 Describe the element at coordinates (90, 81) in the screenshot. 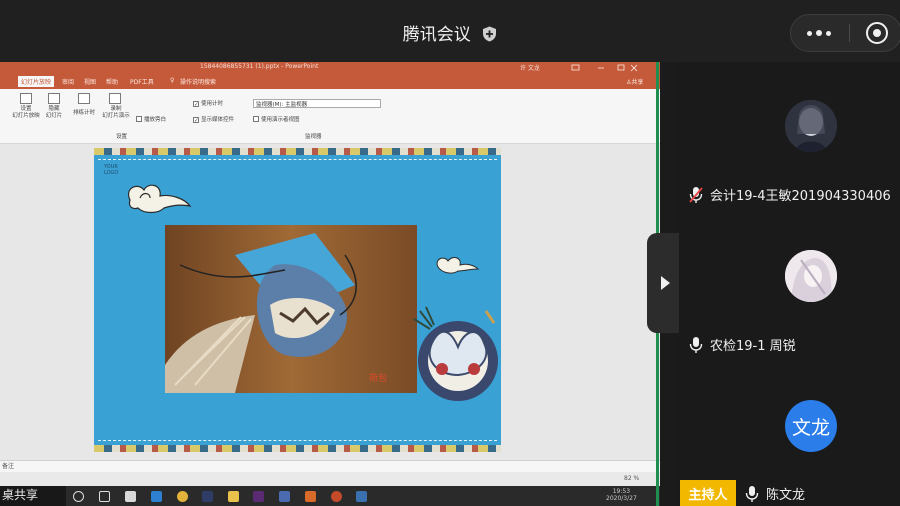

I see `ppt-tab-view: 视图` at that location.